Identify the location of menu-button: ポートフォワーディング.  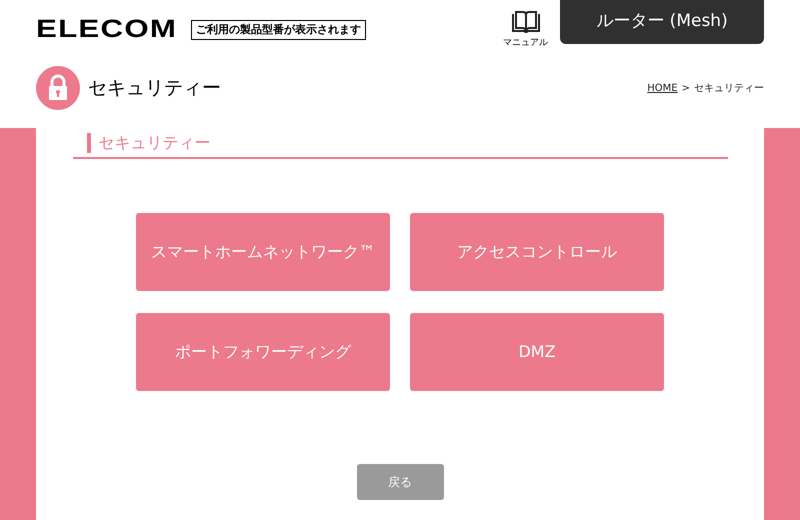
(263, 352).